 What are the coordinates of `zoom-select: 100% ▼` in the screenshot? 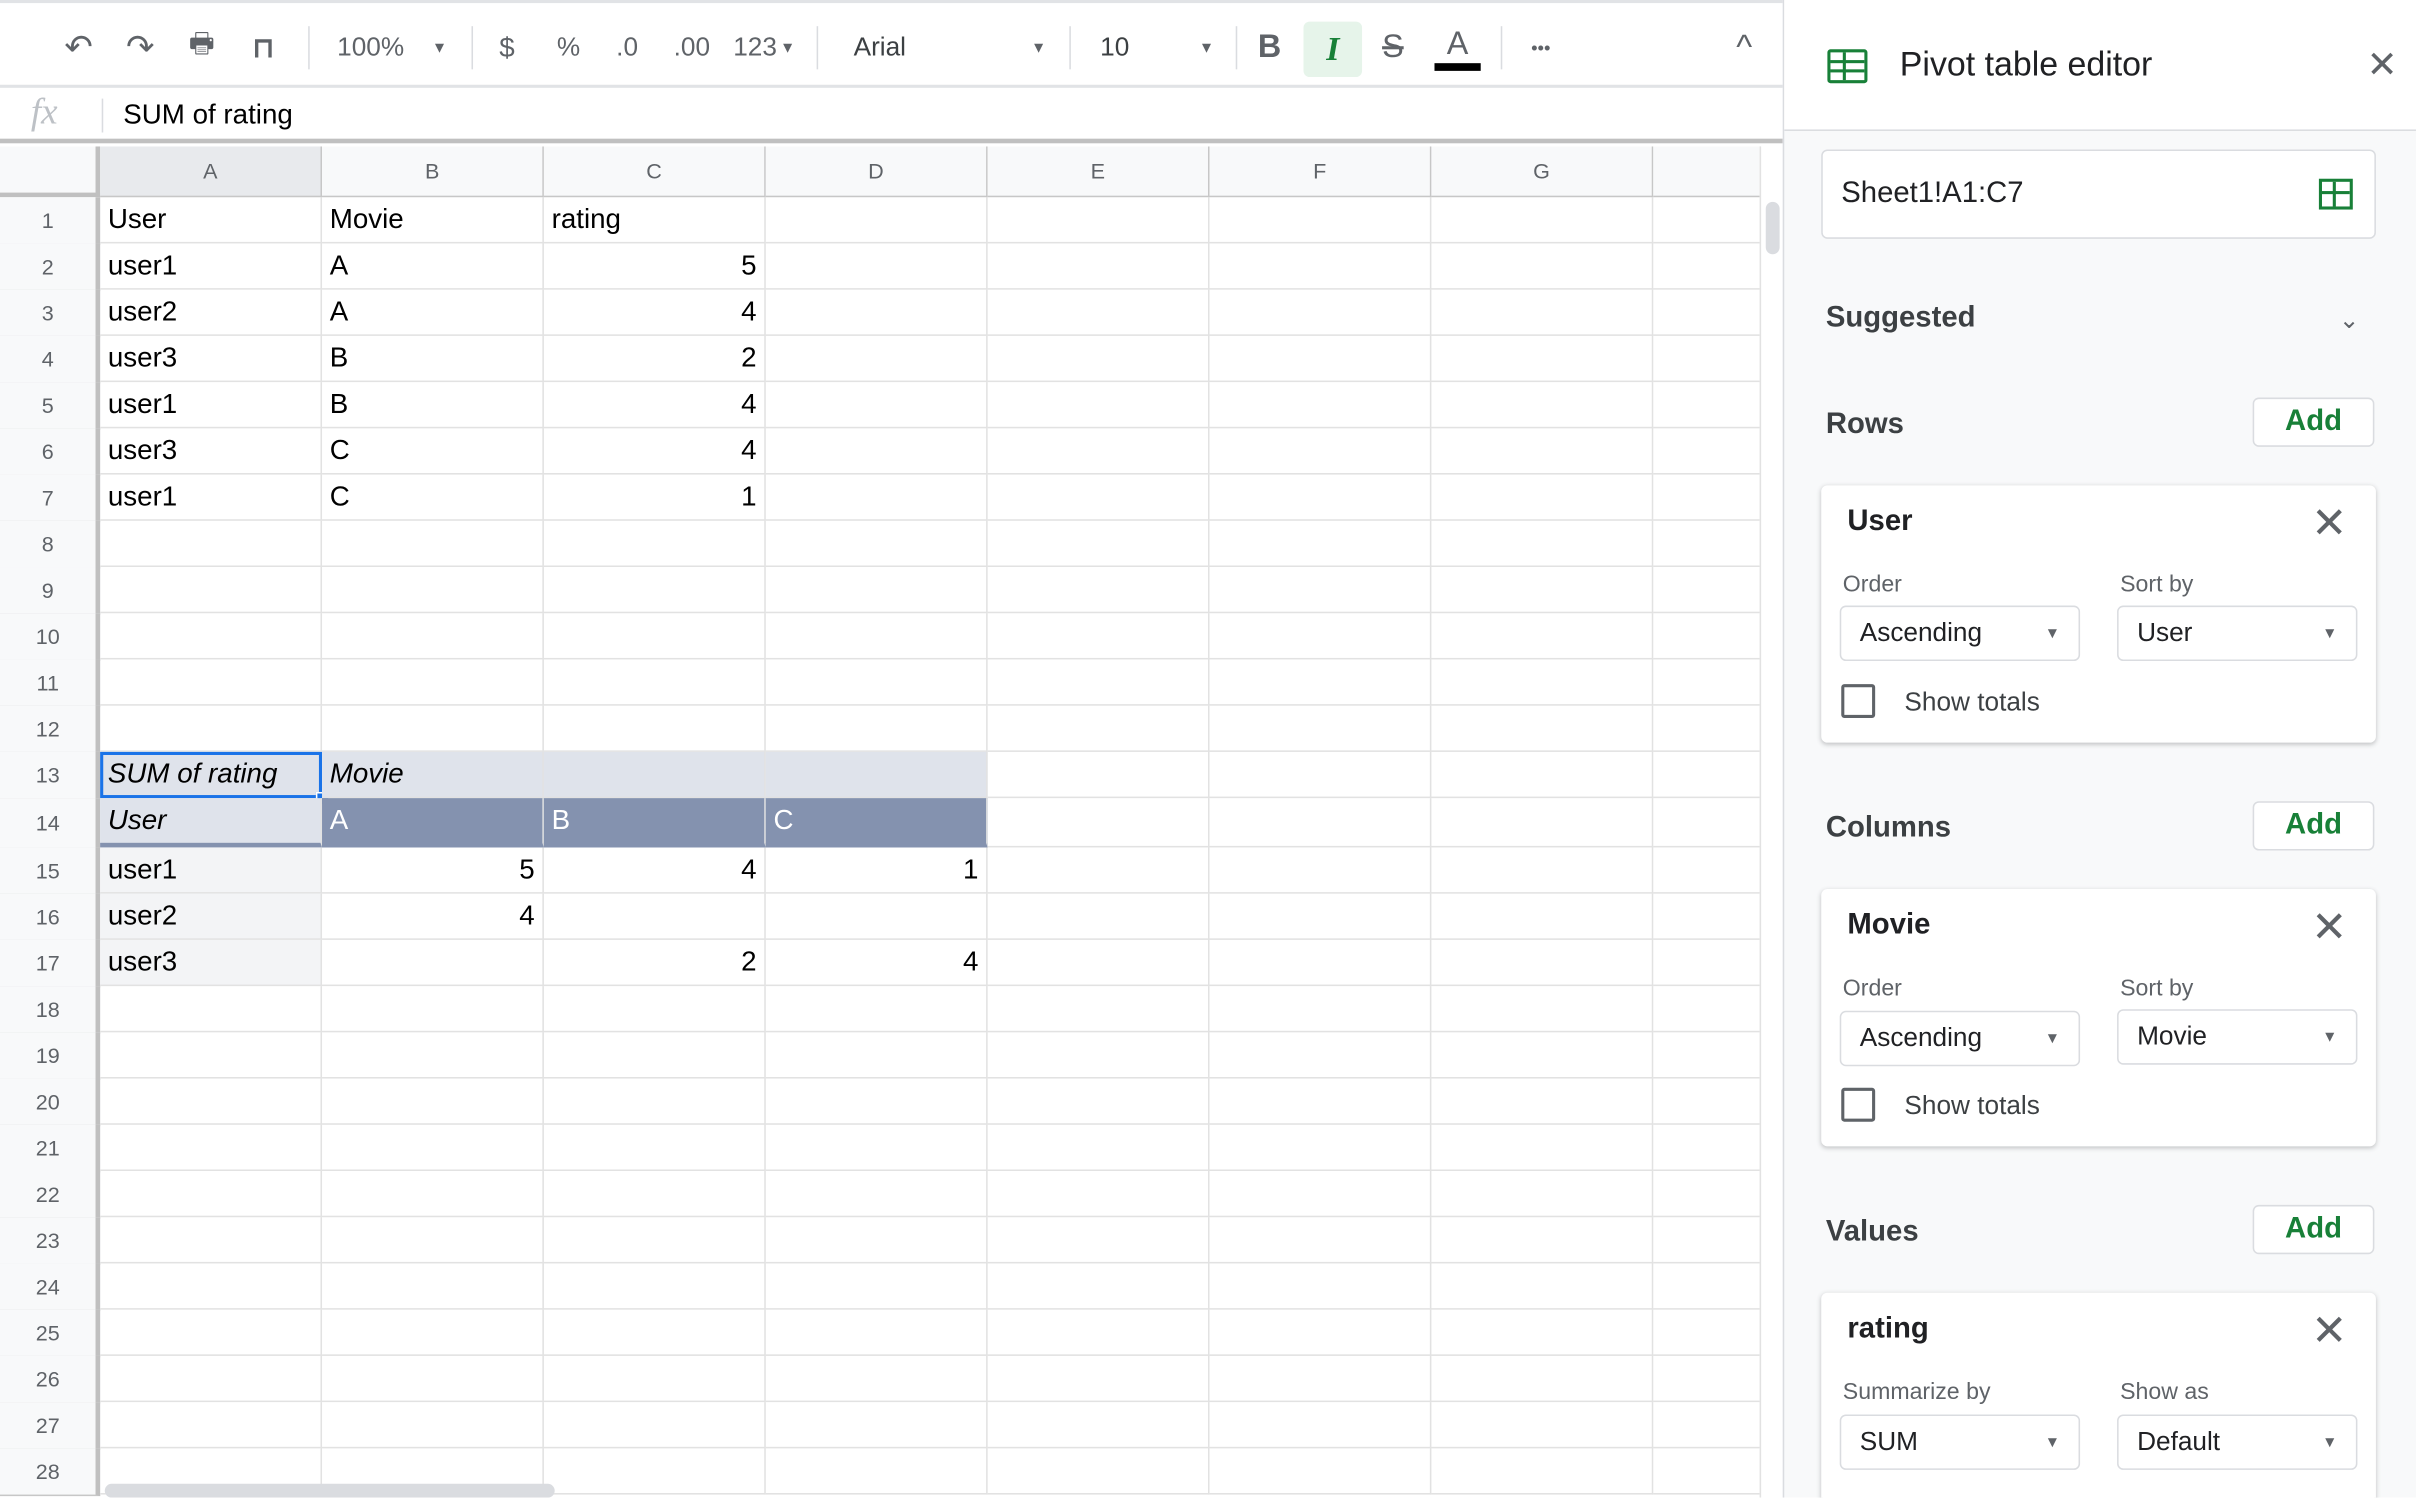 It's located at (392, 48).